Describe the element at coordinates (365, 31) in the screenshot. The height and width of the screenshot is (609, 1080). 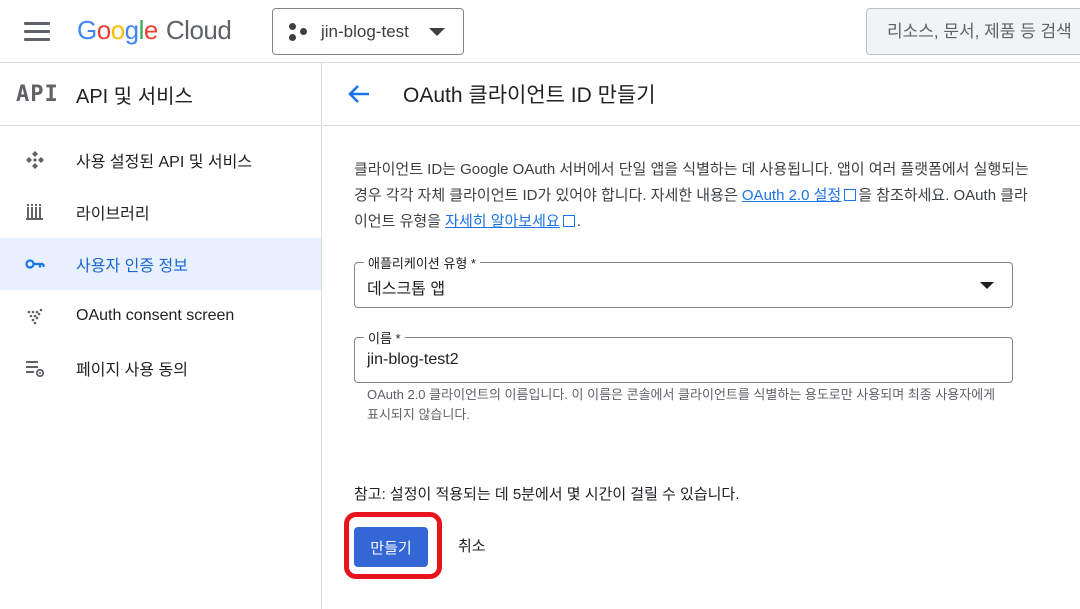
I see `project-name: jin-blog-test` at that location.